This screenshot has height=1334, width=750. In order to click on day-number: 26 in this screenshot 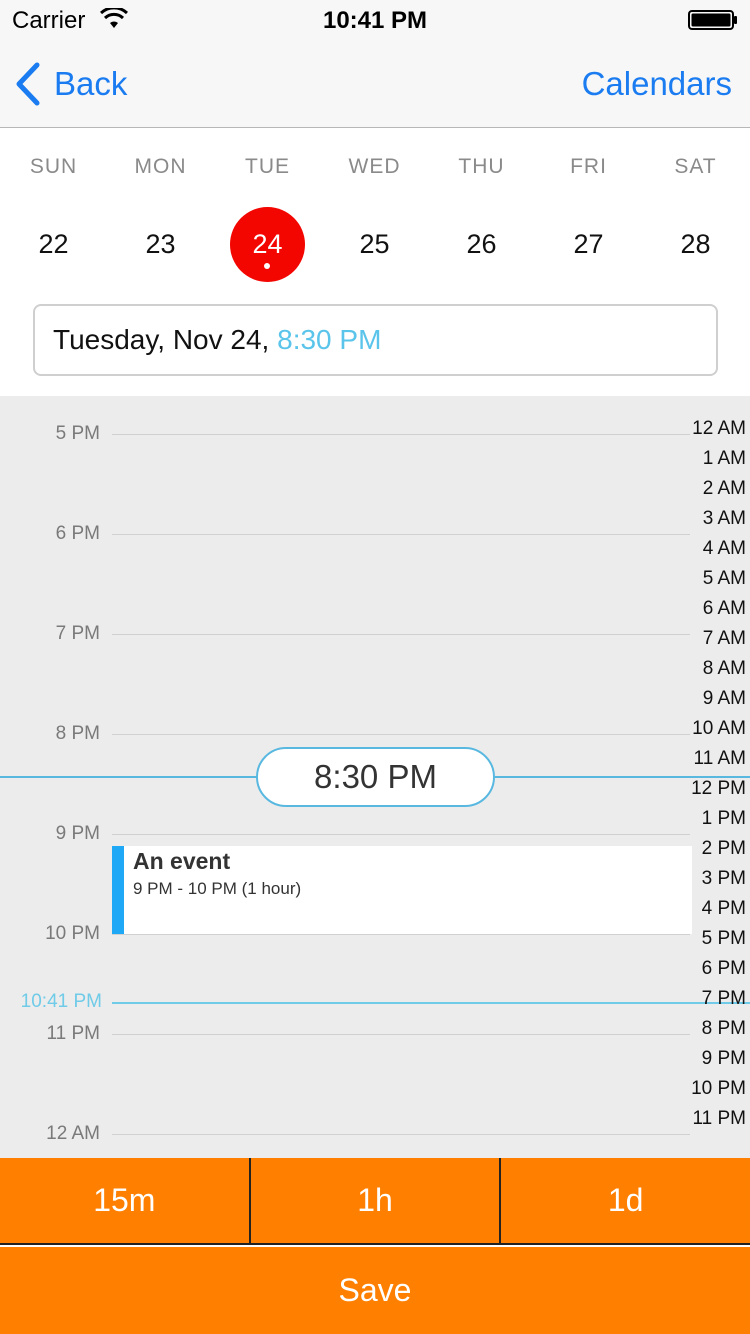, I will do `click(481, 244)`.